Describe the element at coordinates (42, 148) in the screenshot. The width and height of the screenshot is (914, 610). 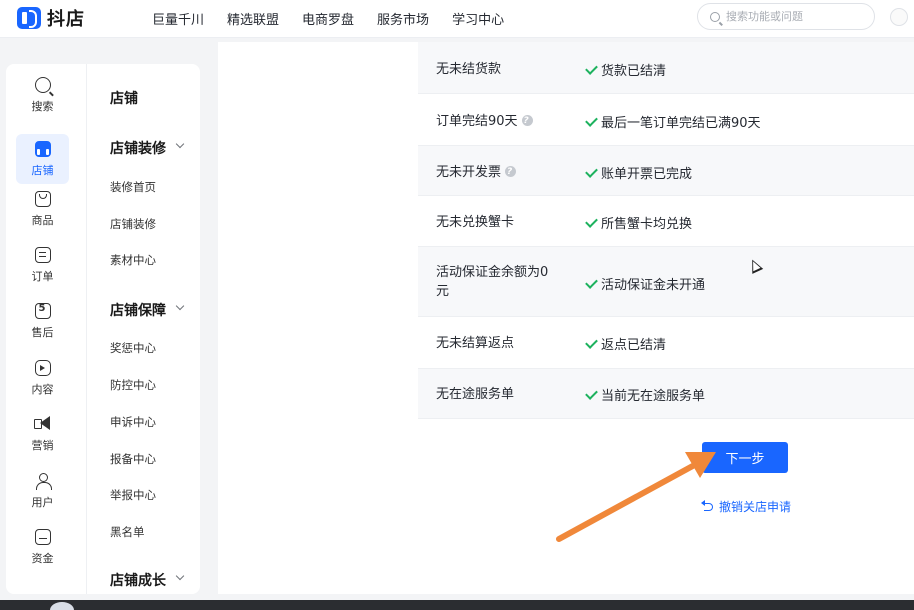
I see `shop-icon` at that location.